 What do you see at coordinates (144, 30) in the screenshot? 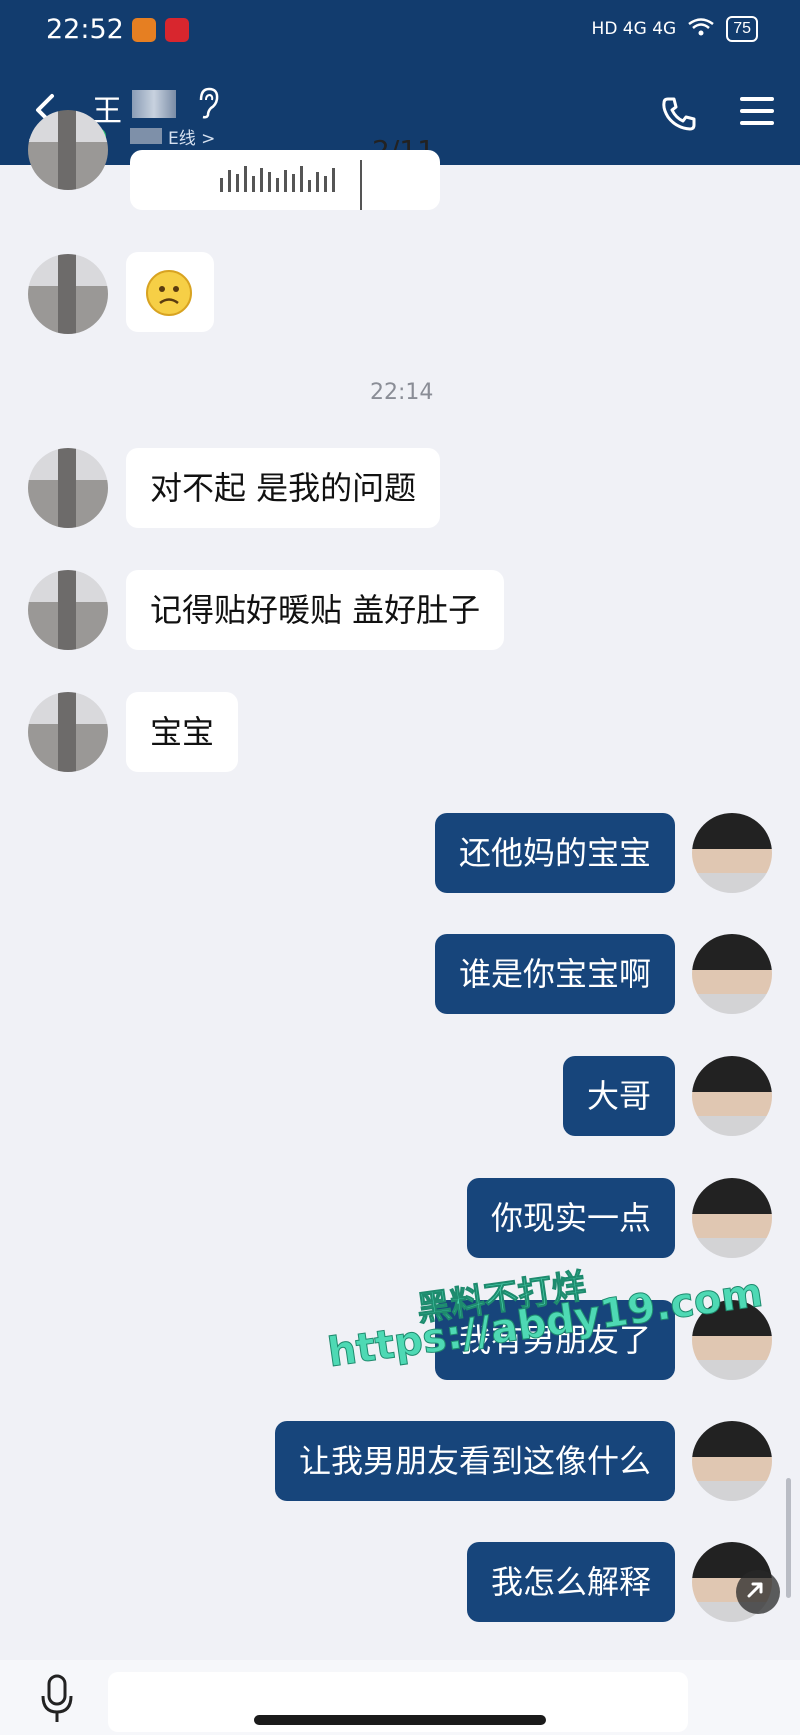
I see `notification-app-icon` at bounding box center [144, 30].